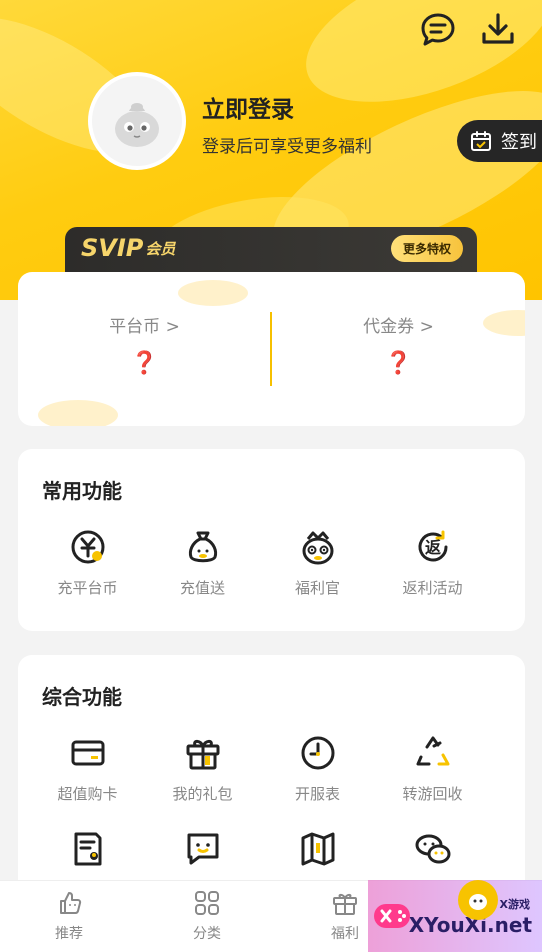  I want to click on download-icon, so click(498, 30).